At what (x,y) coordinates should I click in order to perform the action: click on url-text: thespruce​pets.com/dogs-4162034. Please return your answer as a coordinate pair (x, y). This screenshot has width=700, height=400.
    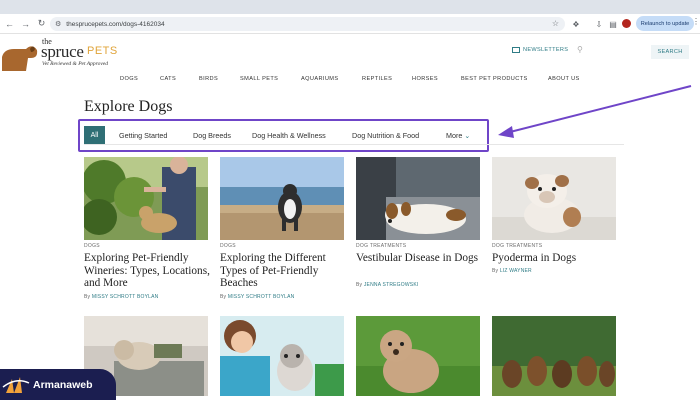
    Looking at the image, I should click on (115, 24).